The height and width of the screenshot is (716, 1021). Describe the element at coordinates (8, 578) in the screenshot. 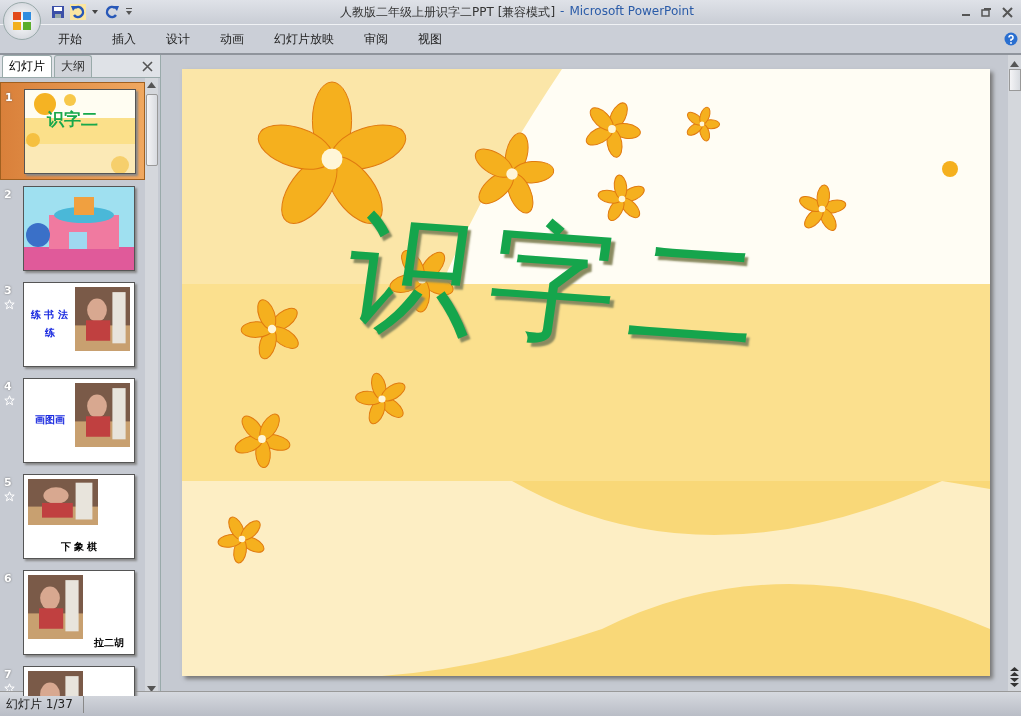

I see `slide-number: 6` at that location.